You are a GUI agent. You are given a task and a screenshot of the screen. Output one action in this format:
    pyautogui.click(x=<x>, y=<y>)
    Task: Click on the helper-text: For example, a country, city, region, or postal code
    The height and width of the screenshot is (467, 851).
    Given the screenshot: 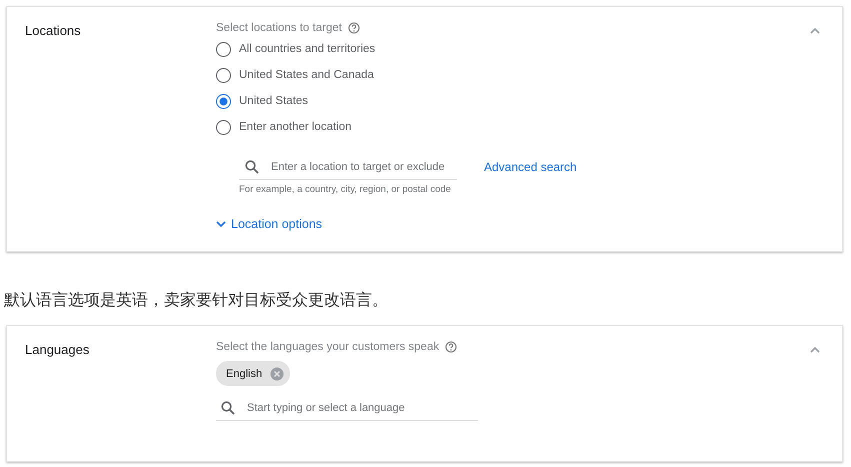 What is the action you would take?
    pyautogui.click(x=345, y=189)
    